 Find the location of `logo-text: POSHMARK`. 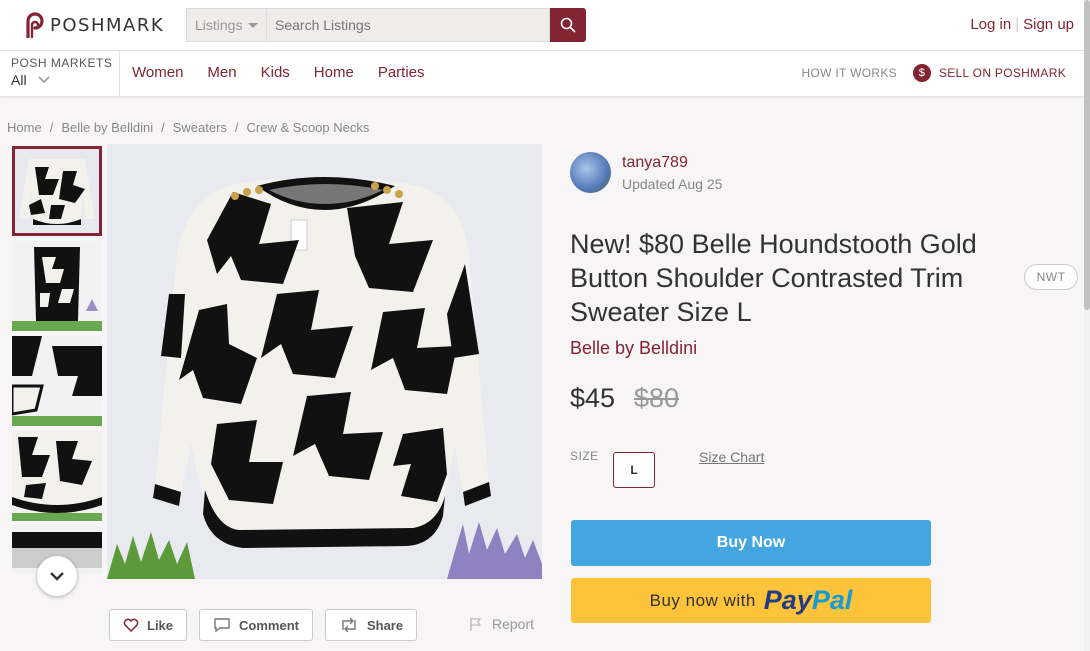

logo-text: POSHMARK is located at coordinates (107, 25).